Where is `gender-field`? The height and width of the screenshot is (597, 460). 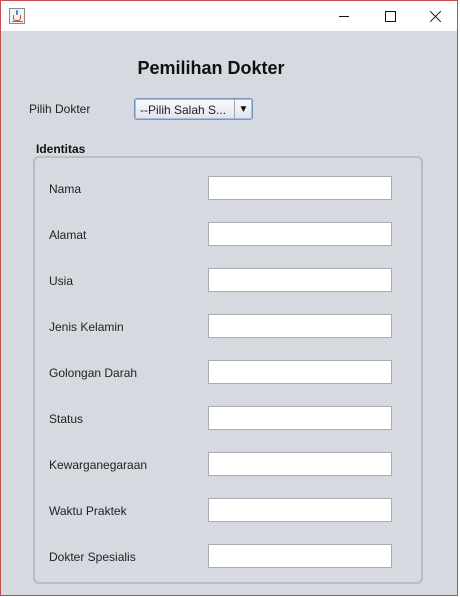 gender-field is located at coordinates (300, 326).